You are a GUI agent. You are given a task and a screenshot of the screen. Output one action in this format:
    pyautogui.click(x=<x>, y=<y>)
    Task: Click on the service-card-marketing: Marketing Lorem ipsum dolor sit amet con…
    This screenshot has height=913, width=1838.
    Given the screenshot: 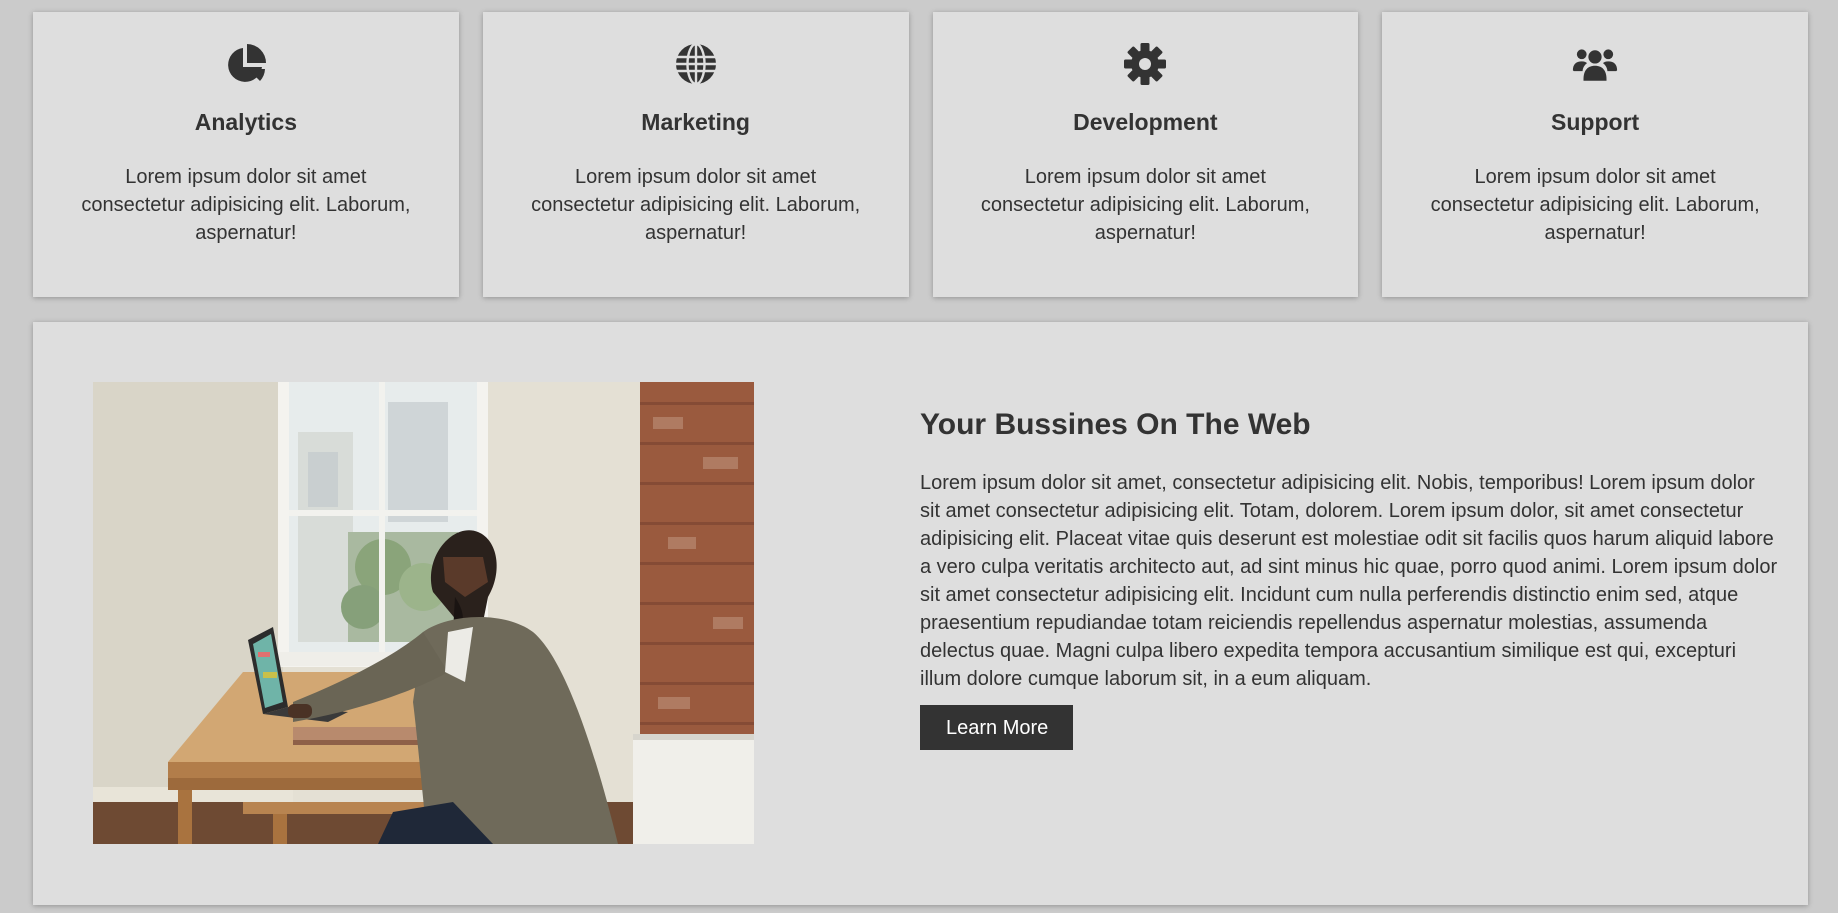 What is the action you would take?
    pyautogui.click(x=695, y=154)
    